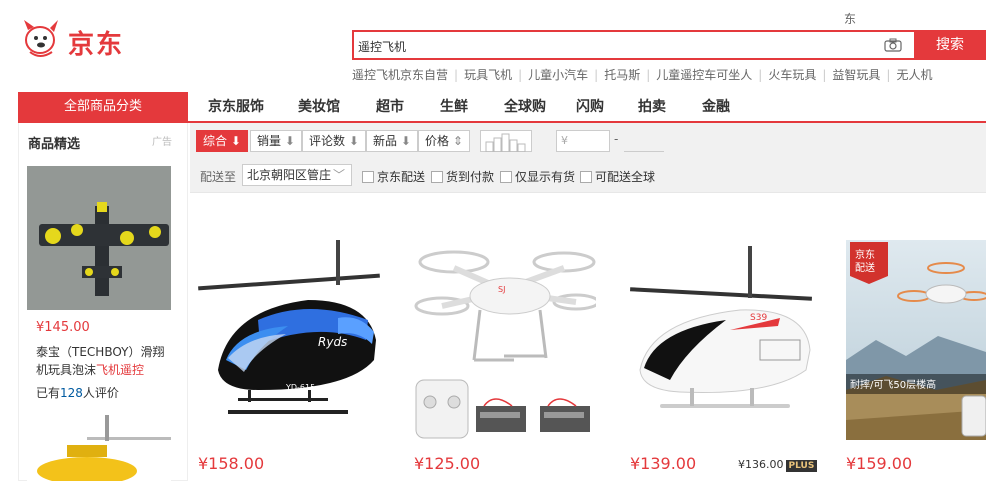  Describe the element at coordinates (607, 107) in the screenshot. I see `nav-item: 闪购` at that location.